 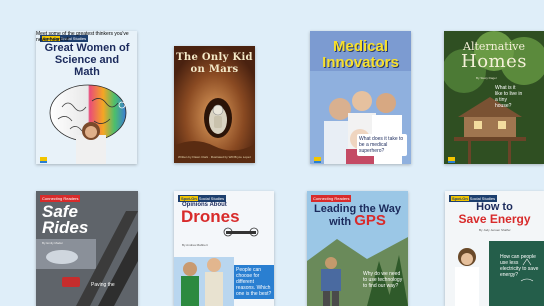 I want to click on brain-illustration, so click(x=88, y=124).